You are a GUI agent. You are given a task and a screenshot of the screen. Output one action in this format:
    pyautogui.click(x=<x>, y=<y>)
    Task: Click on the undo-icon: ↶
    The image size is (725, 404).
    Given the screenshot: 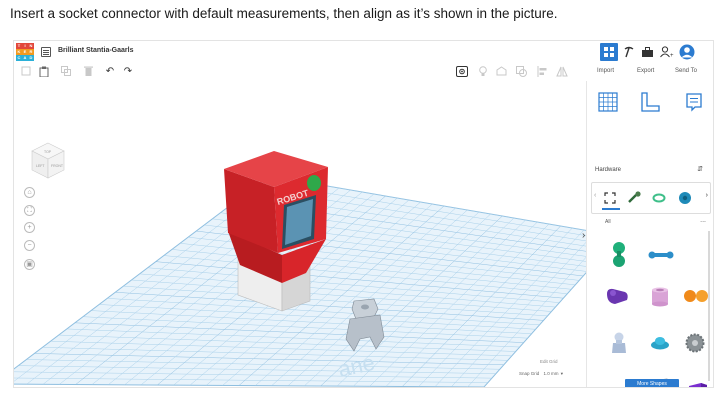 What is the action you would take?
    pyautogui.click(x=110, y=72)
    